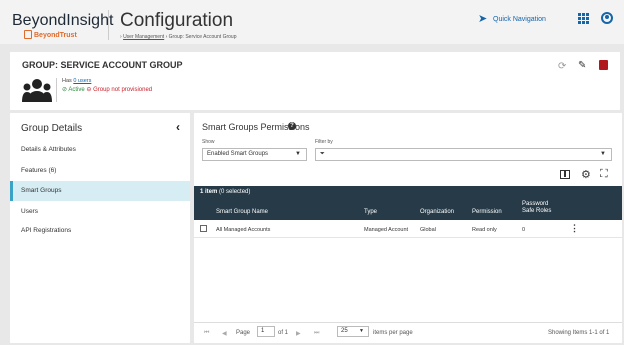 The width and height of the screenshot is (624, 345). What do you see at coordinates (487, 212) in the screenshot?
I see `column-header-permission: Permission` at bounding box center [487, 212].